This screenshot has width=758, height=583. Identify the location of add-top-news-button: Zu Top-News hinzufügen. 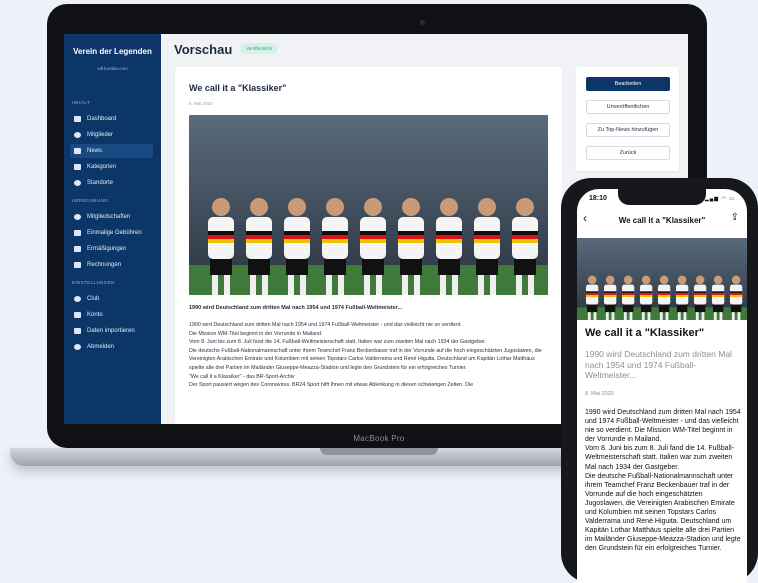
(628, 130).